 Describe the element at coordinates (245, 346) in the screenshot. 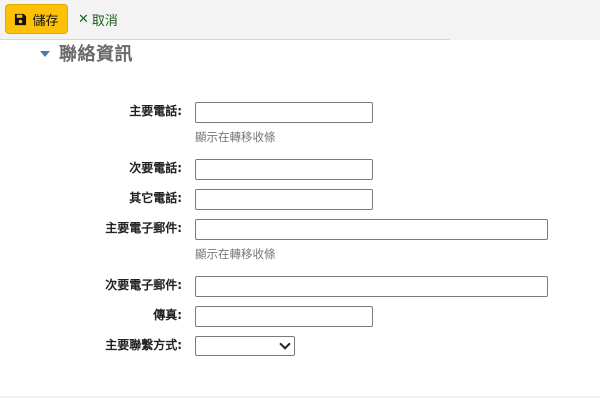

I see `primary-contact-select` at that location.